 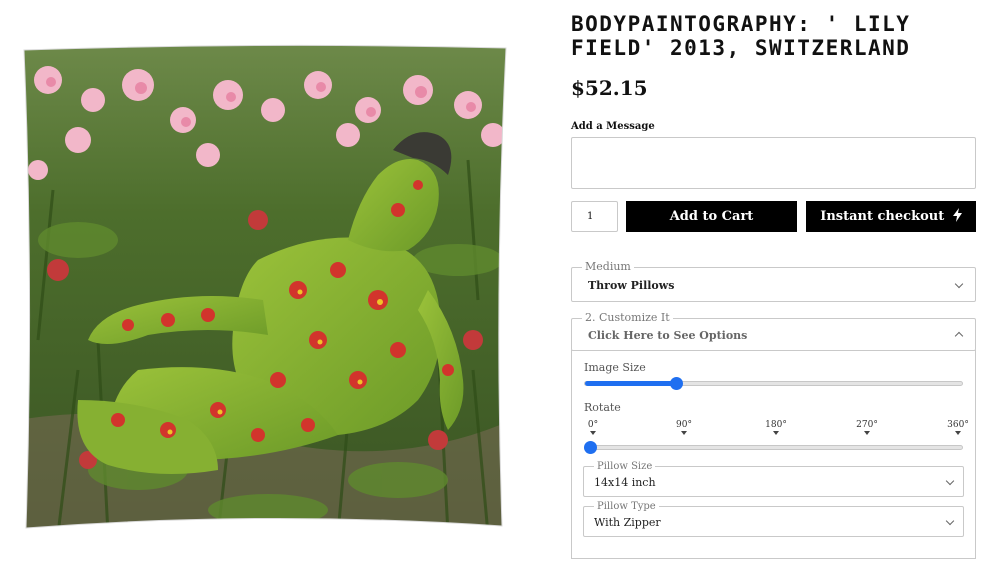 I want to click on pillow-type-value: With Zipper, so click(x=627, y=522).